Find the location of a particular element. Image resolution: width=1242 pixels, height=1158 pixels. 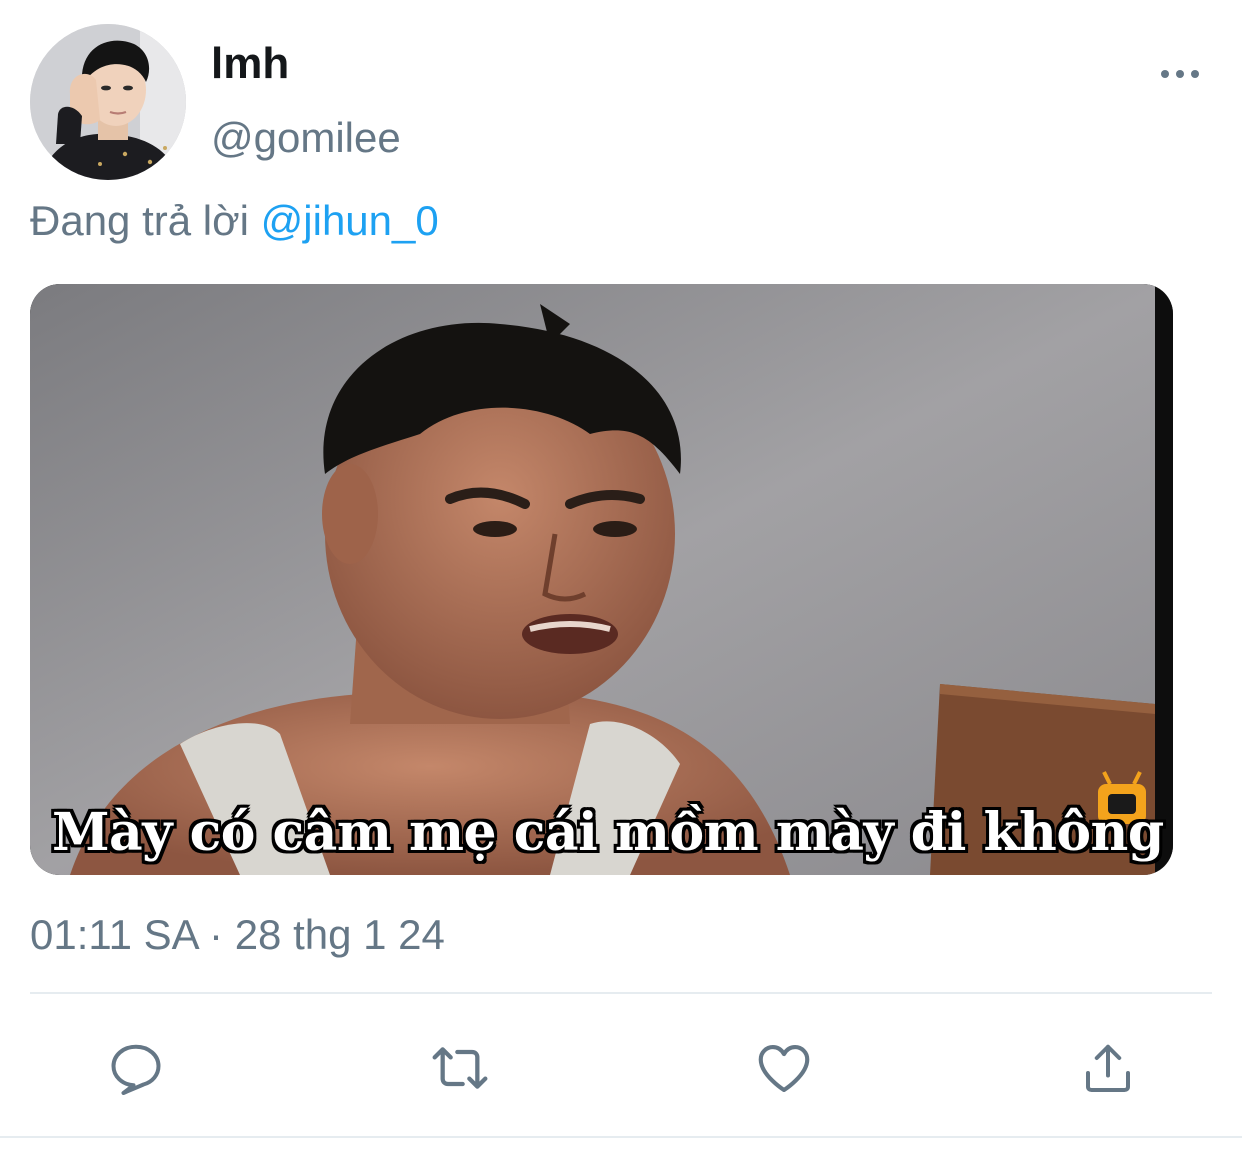

reply-icon is located at coordinates (136, 1069).